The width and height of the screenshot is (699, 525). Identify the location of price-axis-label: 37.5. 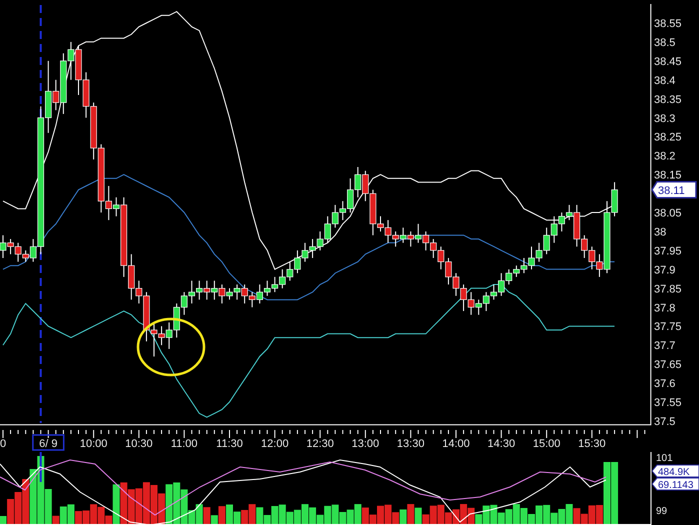
(665, 422).